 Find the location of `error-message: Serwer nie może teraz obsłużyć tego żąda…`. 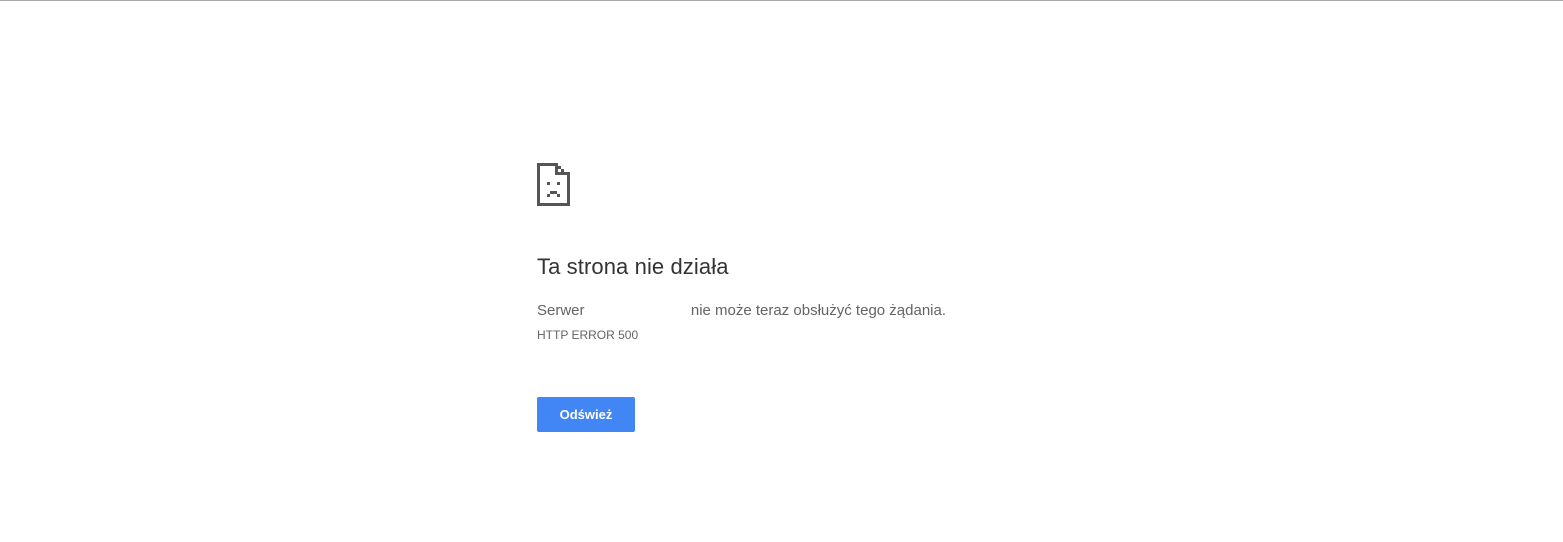

error-message: Serwer nie może teraz obsłużyć tego żąda… is located at coordinates (741, 310).